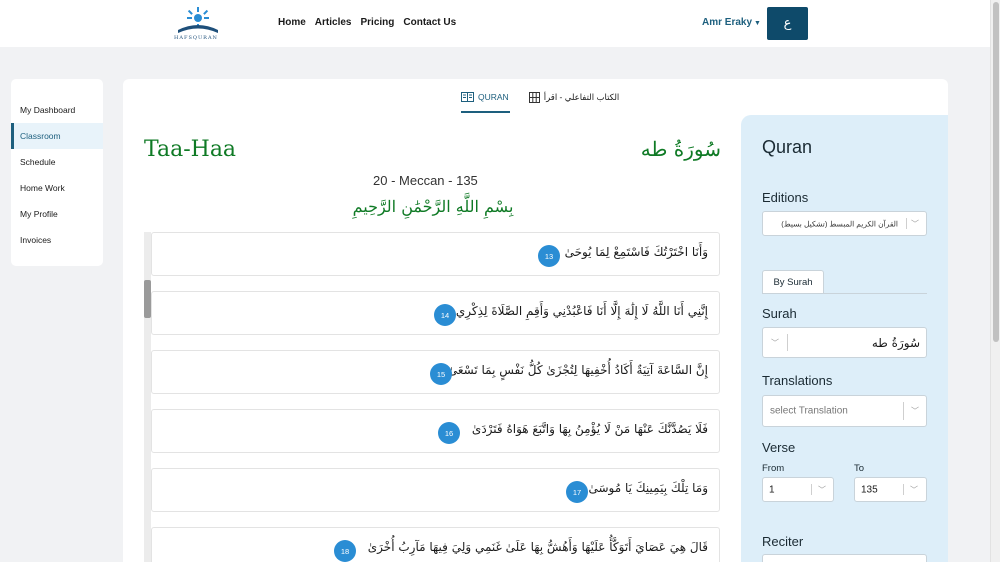 Image resolution: width=1000 pixels, height=562 pixels. Describe the element at coordinates (377, 22) in the screenshot. I see `nav-pricing-link: Pricing` at that location.